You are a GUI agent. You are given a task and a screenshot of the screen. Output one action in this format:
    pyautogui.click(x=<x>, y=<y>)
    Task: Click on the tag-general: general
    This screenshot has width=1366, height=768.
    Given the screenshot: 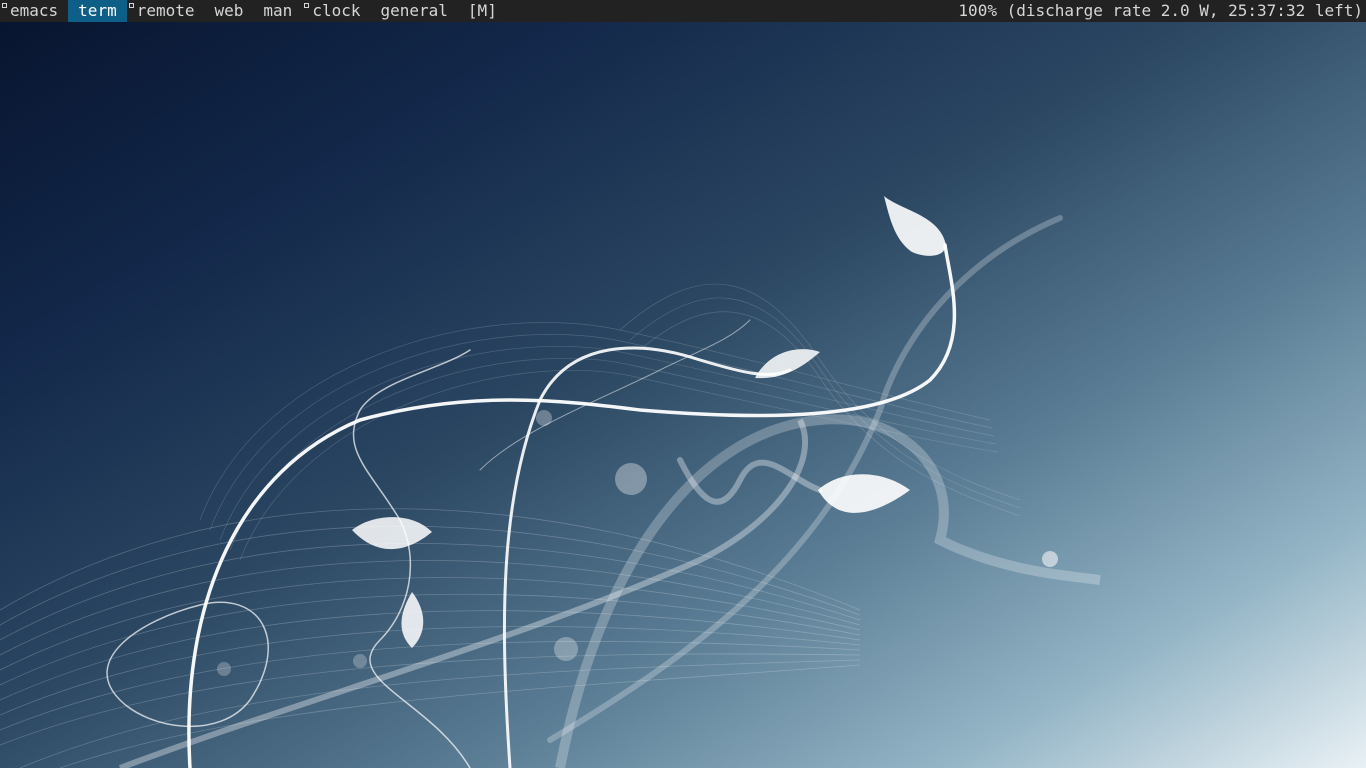 What is the action you would take?
    pyautogui.click(x=413, y=11)
    